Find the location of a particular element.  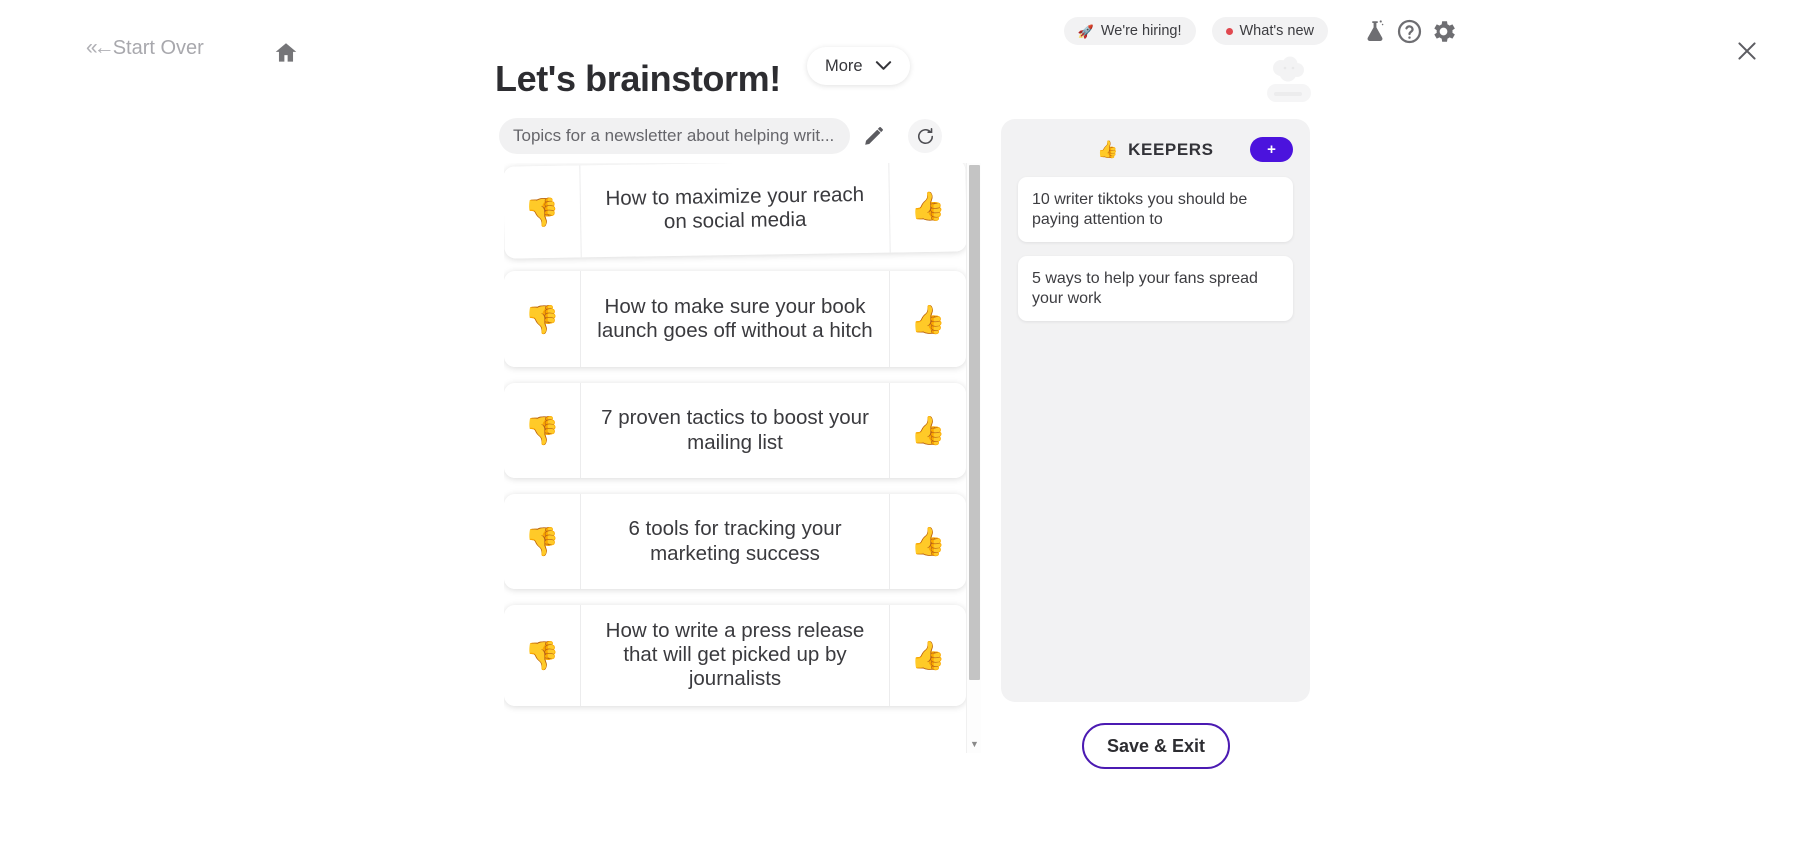

chevron-down-icon is located at coordinates (883, 66).